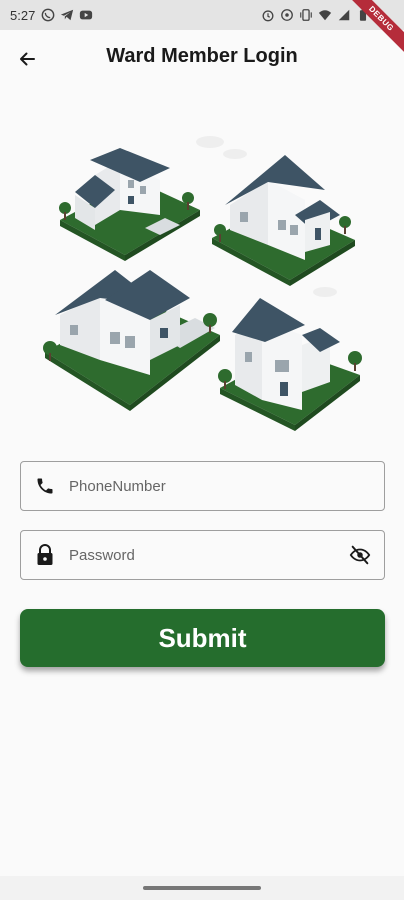  I want to click on lock-icon, so click(45, 555).